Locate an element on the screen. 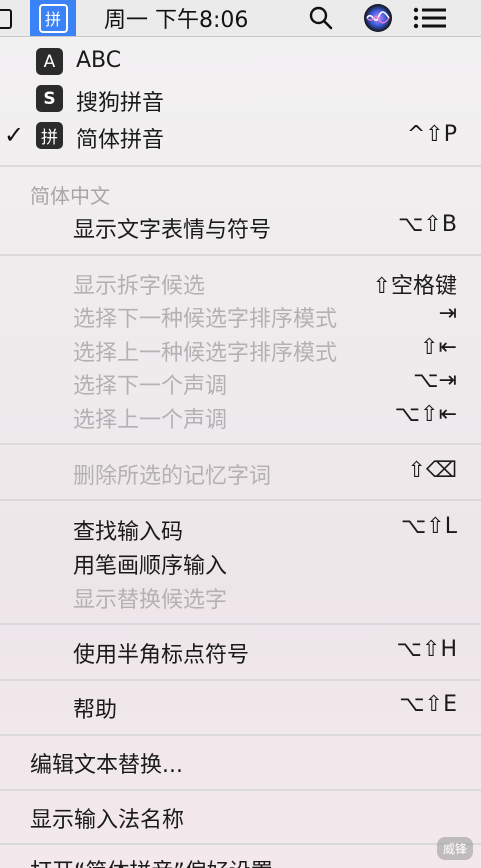  battery-icon is located at coordinates (6, 19).